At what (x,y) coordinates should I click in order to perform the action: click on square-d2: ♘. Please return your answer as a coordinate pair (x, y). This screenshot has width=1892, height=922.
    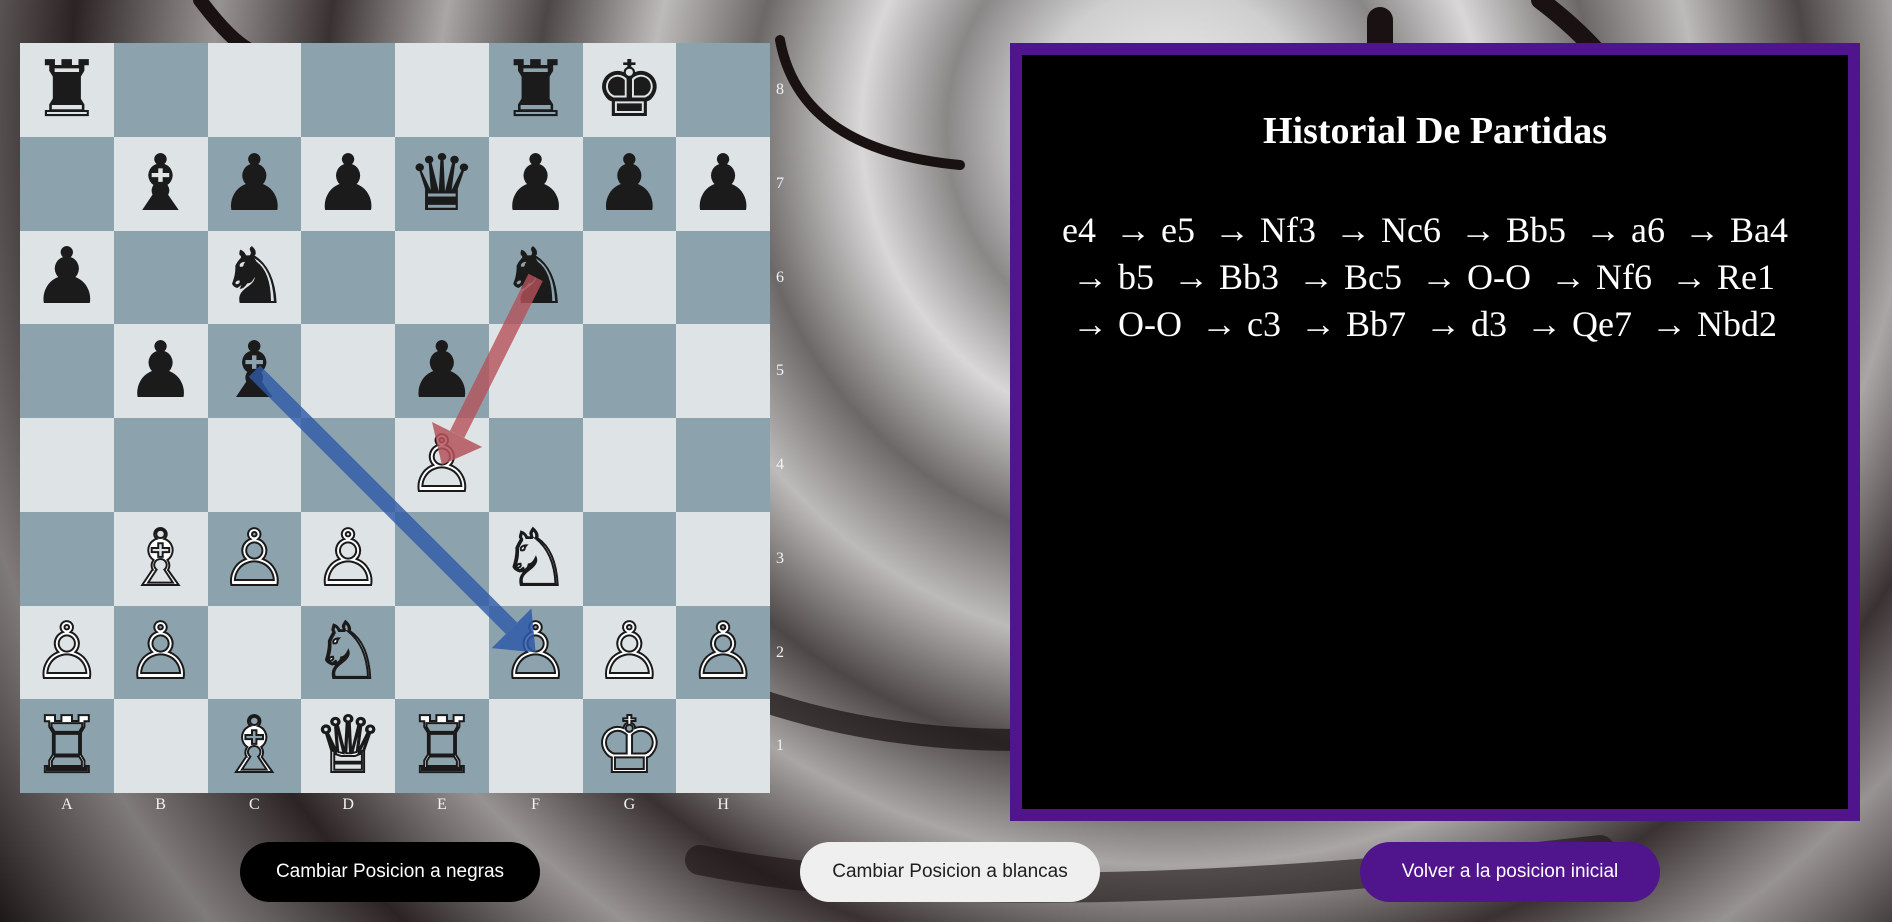
    Looking at the image, I should click on (348, 652).